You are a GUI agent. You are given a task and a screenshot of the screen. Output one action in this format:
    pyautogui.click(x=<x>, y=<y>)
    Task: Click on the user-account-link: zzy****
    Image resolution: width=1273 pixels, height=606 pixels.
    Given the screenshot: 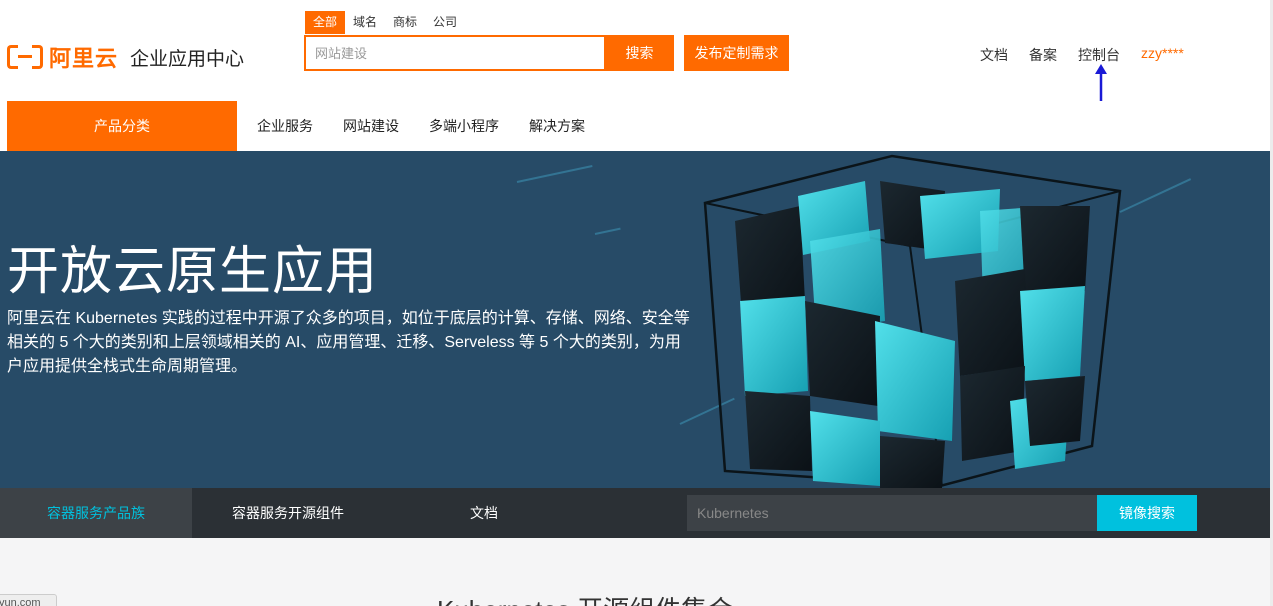 What is the action you would take?
    pyautogui.click(x=1162, y=55)
    